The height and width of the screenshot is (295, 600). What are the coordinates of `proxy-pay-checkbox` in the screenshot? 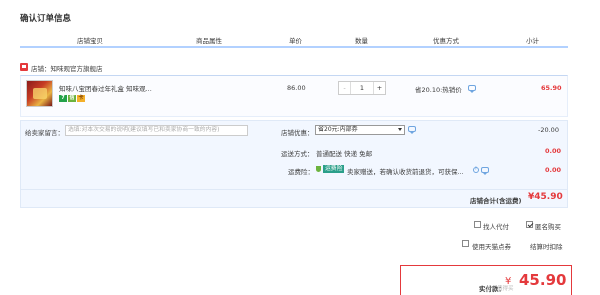 It's located at (477, 224).